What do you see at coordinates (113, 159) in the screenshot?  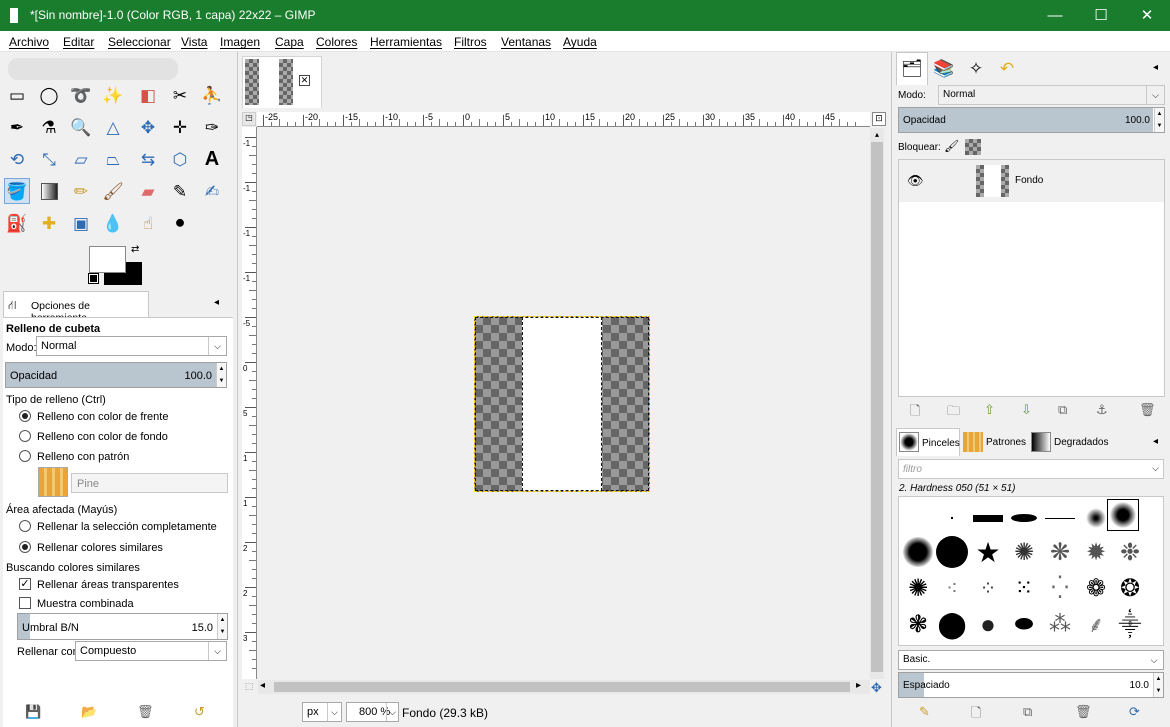 I see `perspective-tool-icon: ⏢` at bounding box center [113, 159].